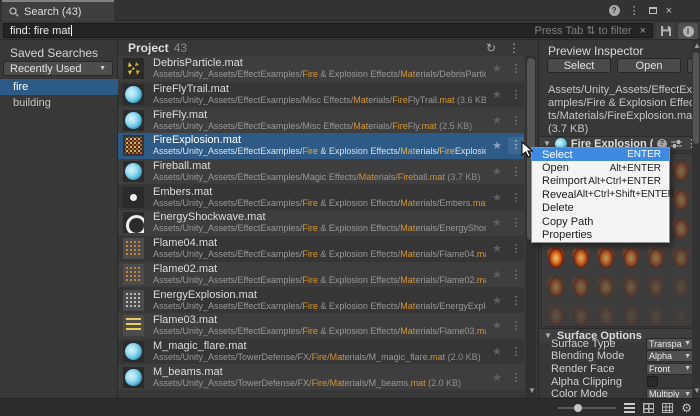 This screenshot has width=700, height=416. What do you see at coordinates (669, 11) in the screenshot?
I see `close-icon: ×` at bounding box center [669, 11].